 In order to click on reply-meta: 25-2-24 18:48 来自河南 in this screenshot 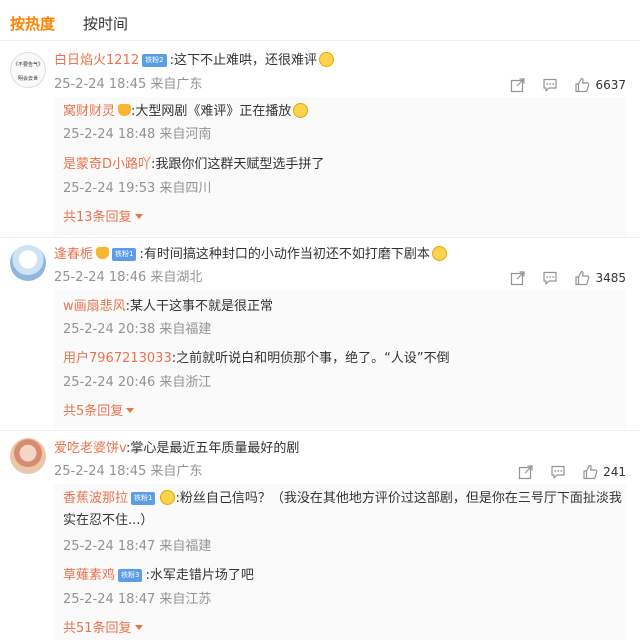, I will do `click(344, 135)`.